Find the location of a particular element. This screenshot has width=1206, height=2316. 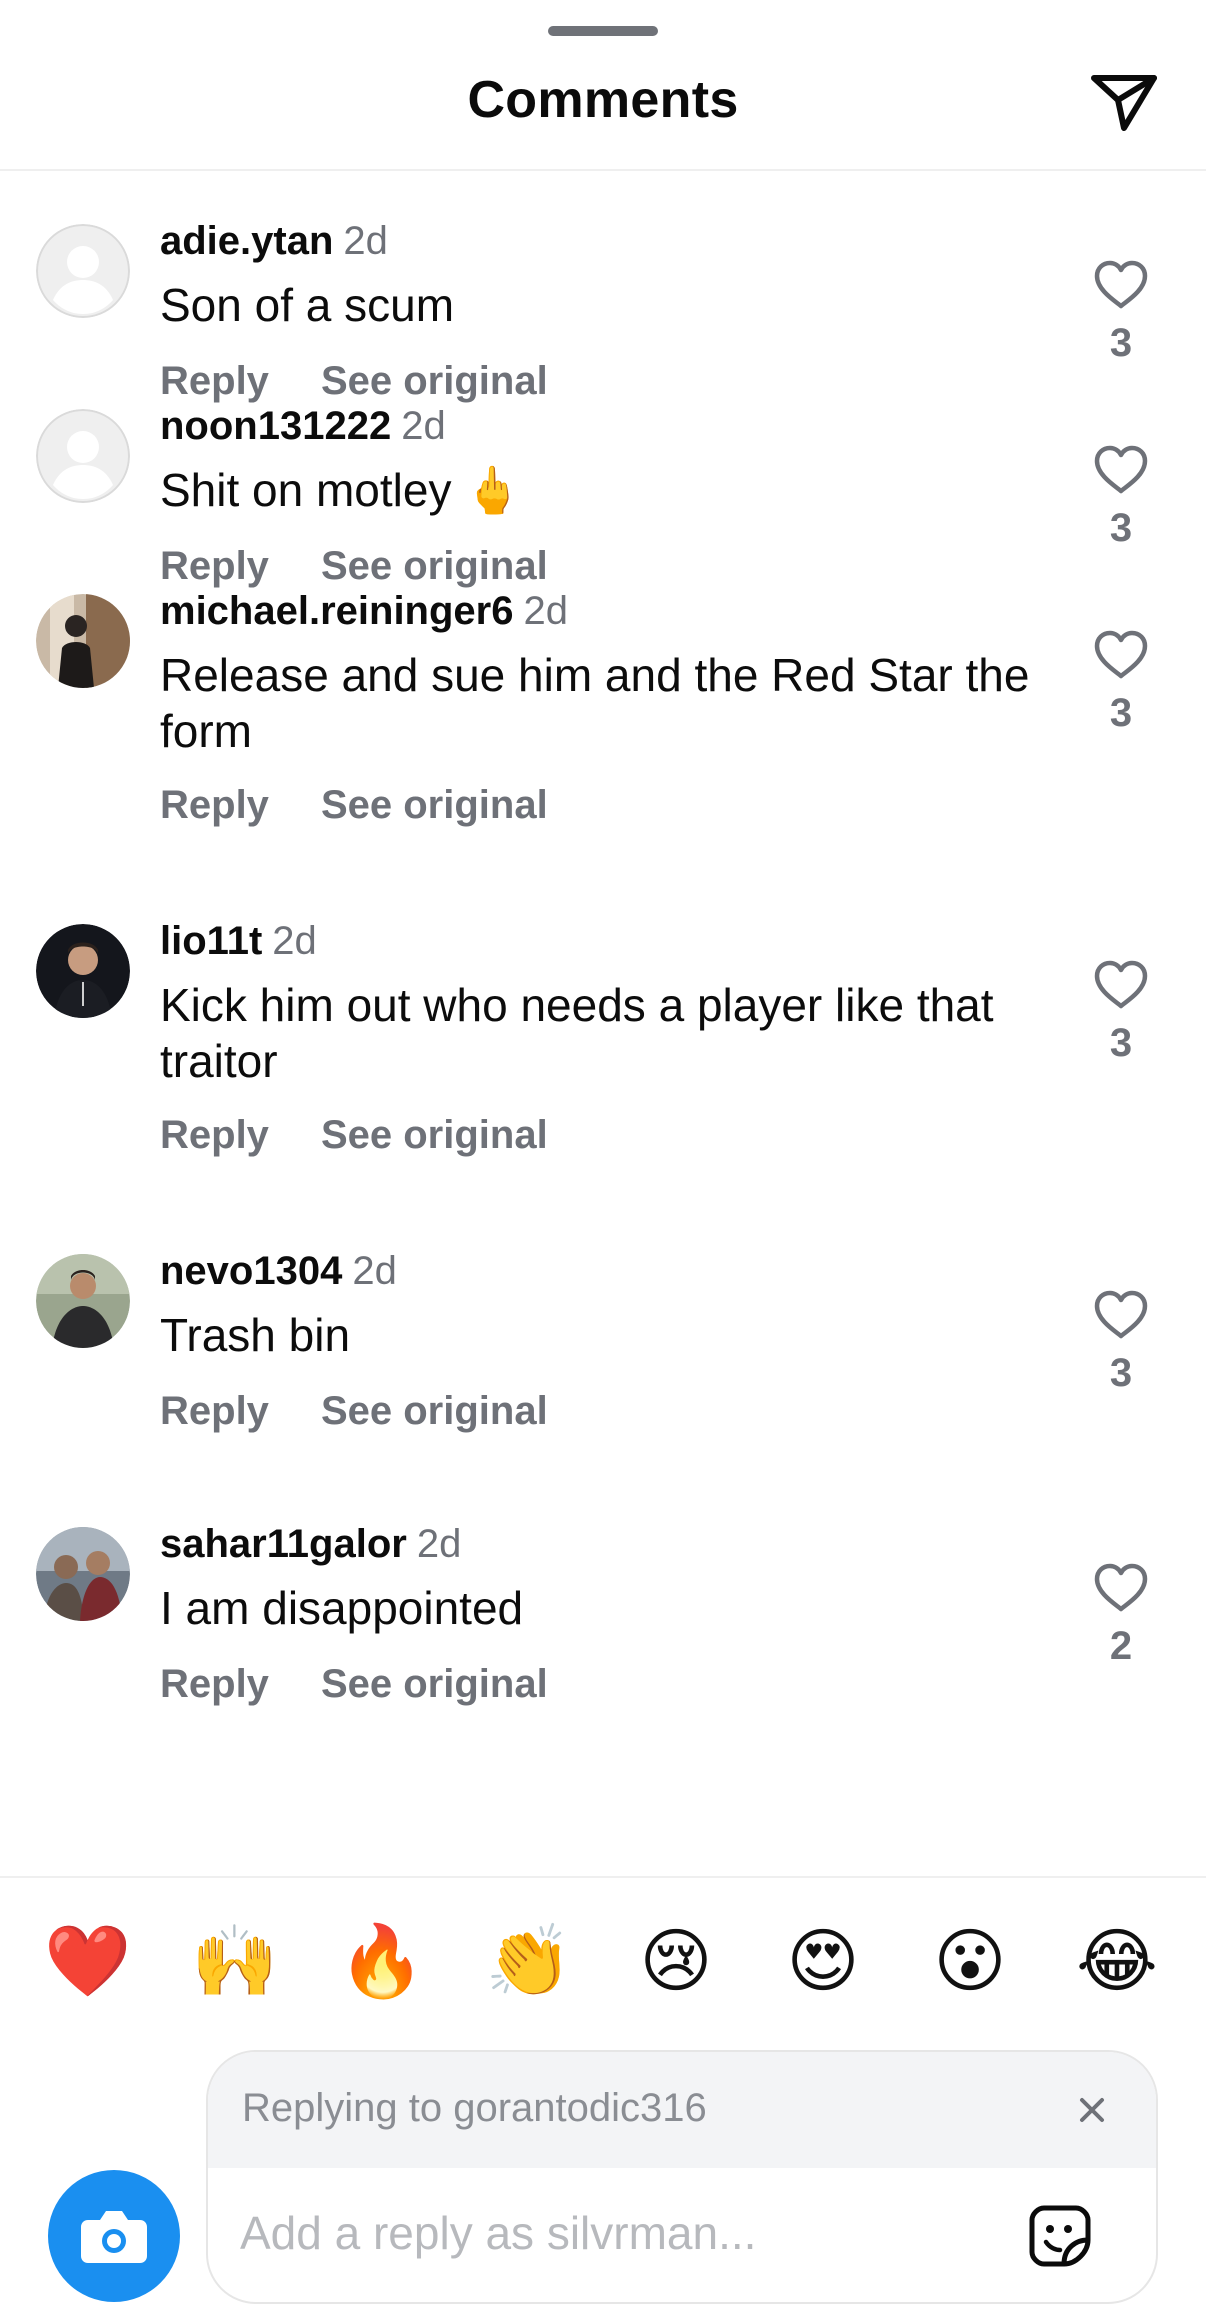

camera-icon is located at coordinates (114, 2237).